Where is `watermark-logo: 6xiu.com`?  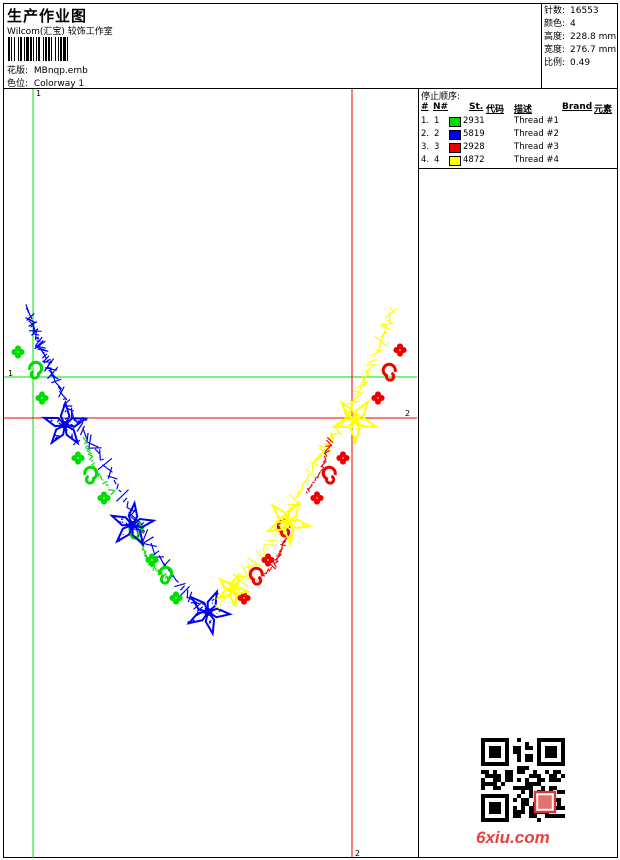
watermark-logo: 6xiu.com is located at coordinates (513, 837).